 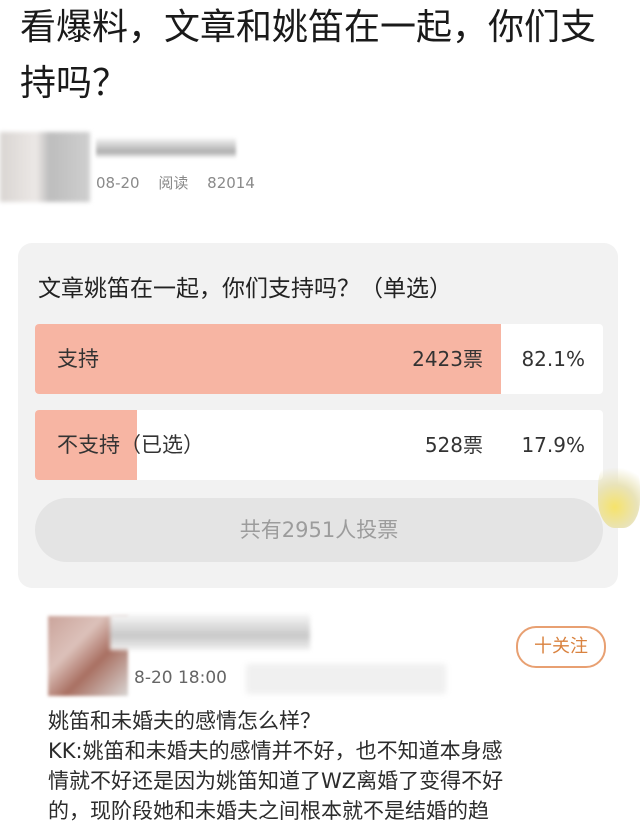 I want to click on read-count: 82014, so click(x=231, y=183).